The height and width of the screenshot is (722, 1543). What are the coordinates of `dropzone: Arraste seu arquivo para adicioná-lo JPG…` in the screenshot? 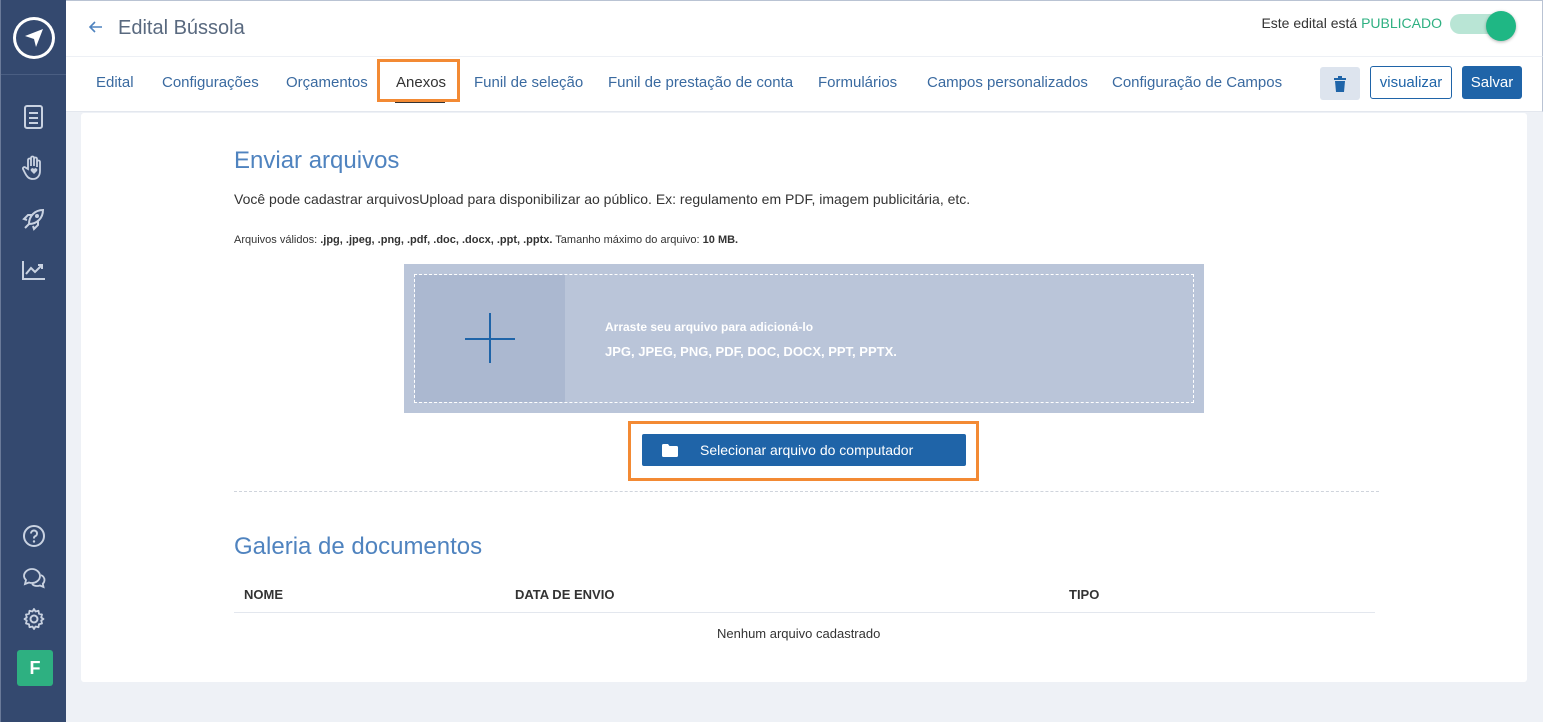 It's located at (804, 338).